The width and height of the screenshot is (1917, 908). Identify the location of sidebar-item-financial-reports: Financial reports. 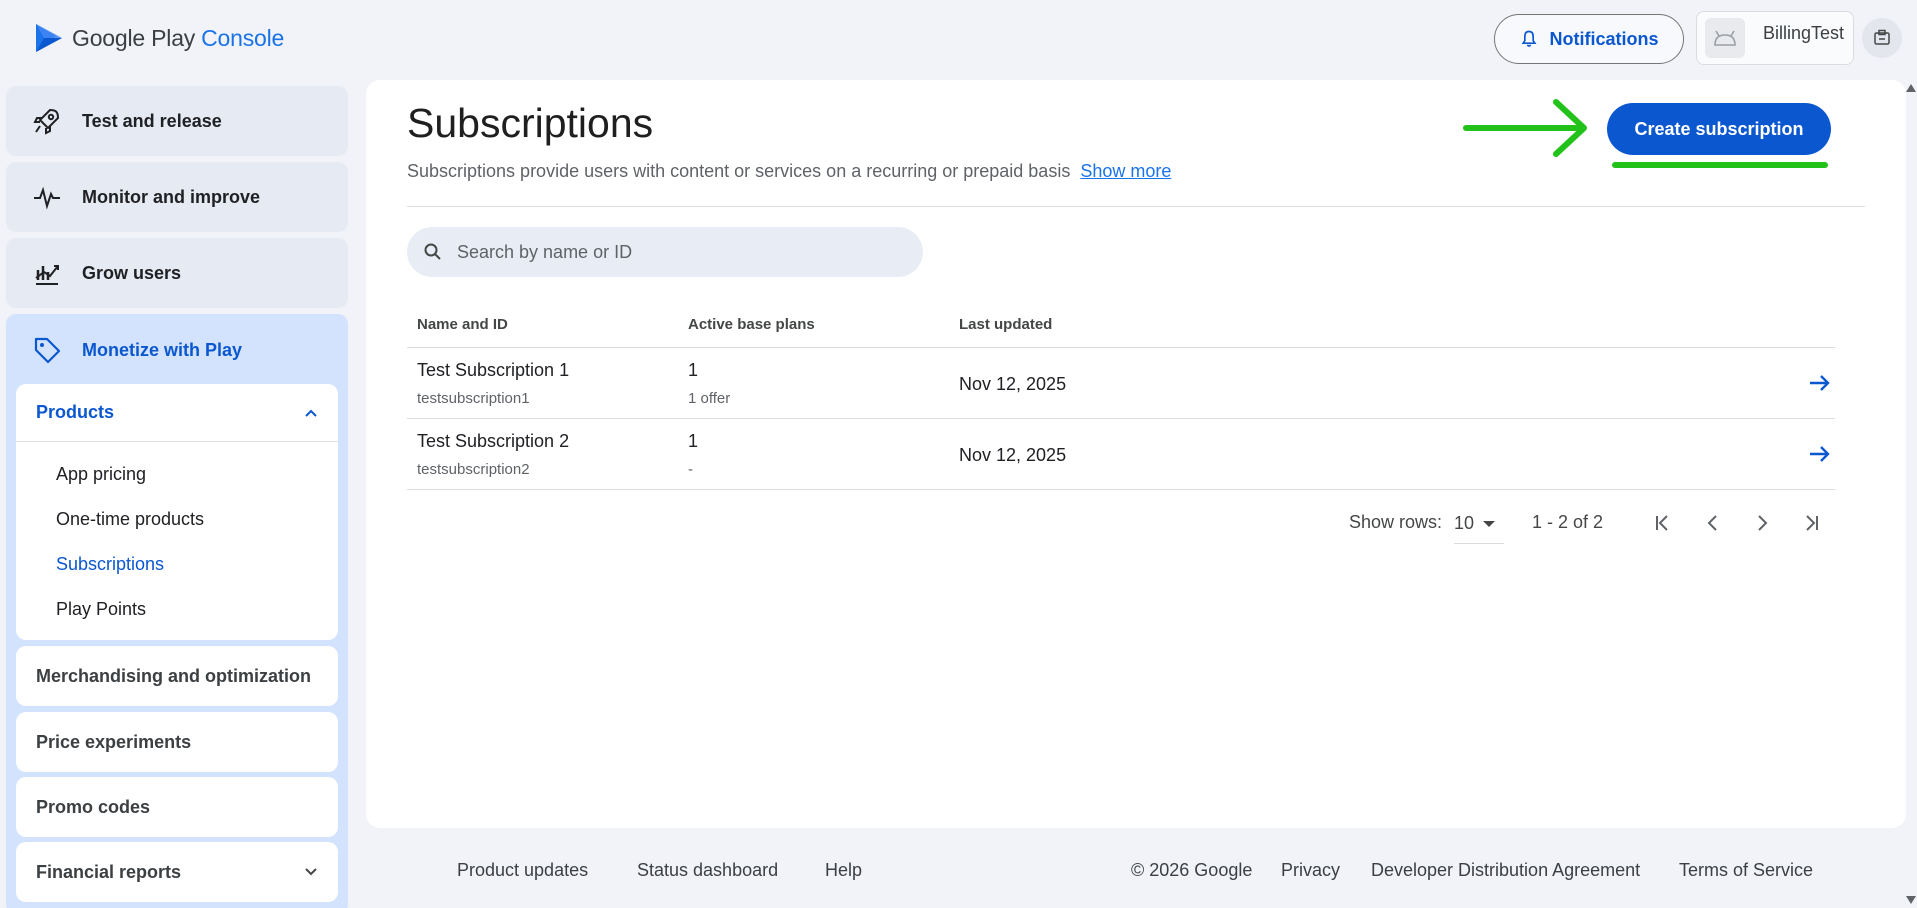
(177, 872).